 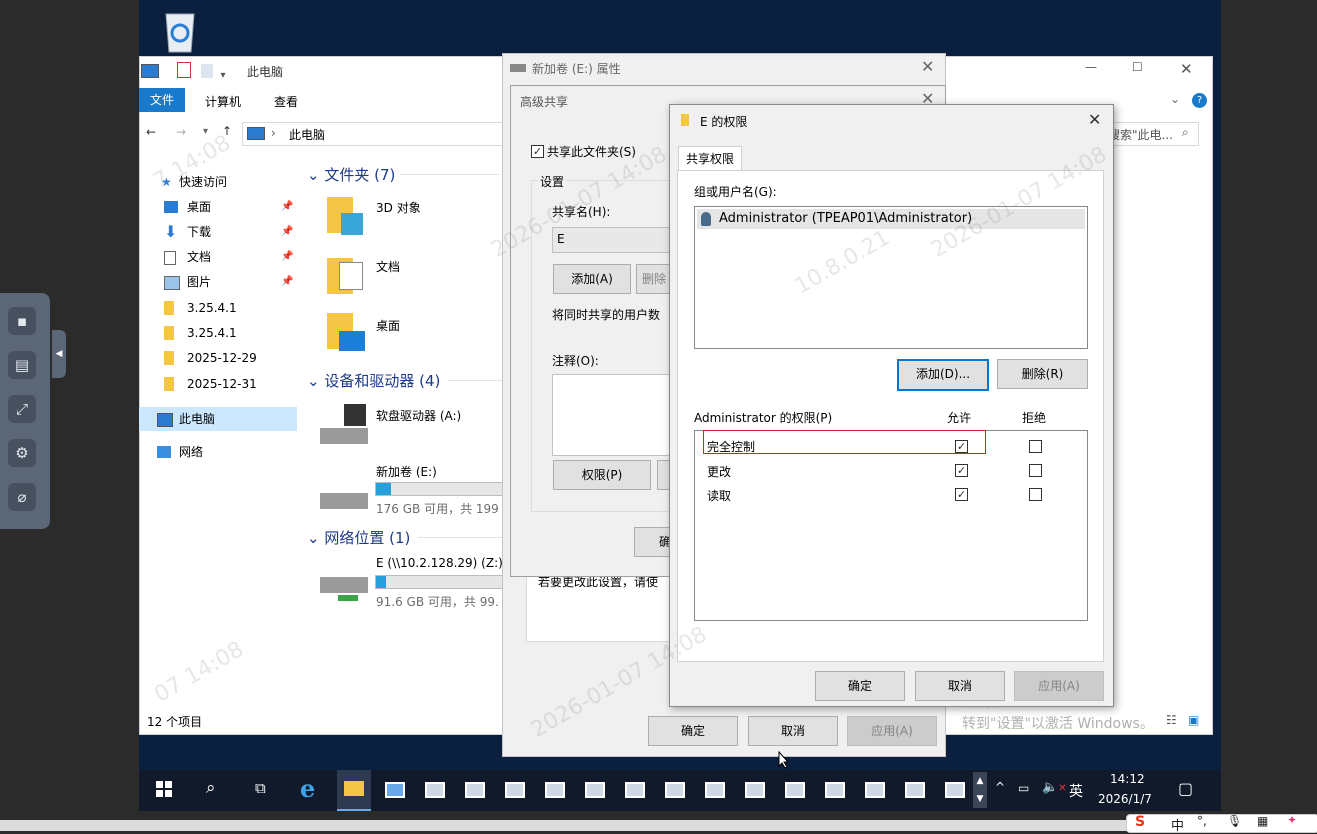 I want to click on change-allow-checkbox: ✓, so click(x=961, y=470).